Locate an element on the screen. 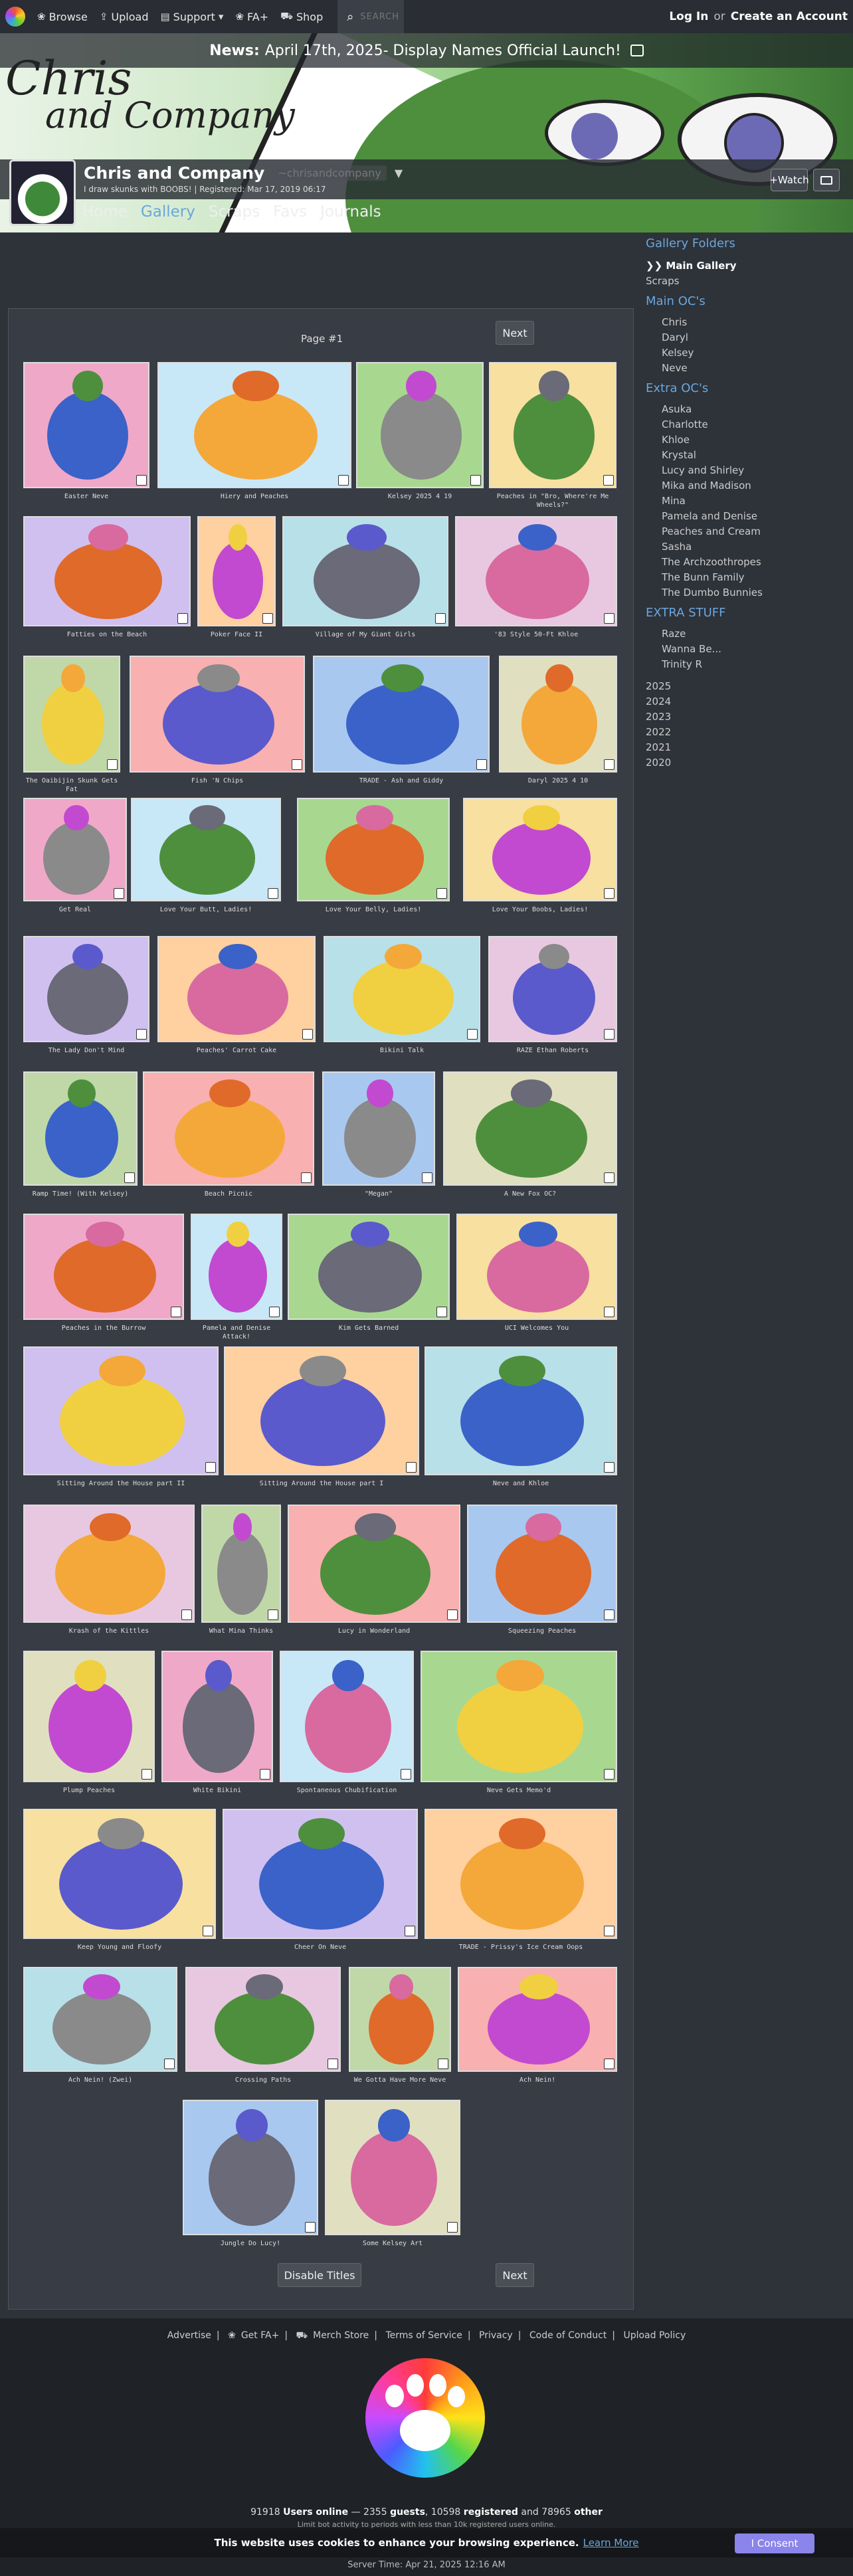 The image size is (853, 2576). gallery-item: UCI Welcomes You is located at coordinates (537, 1277).